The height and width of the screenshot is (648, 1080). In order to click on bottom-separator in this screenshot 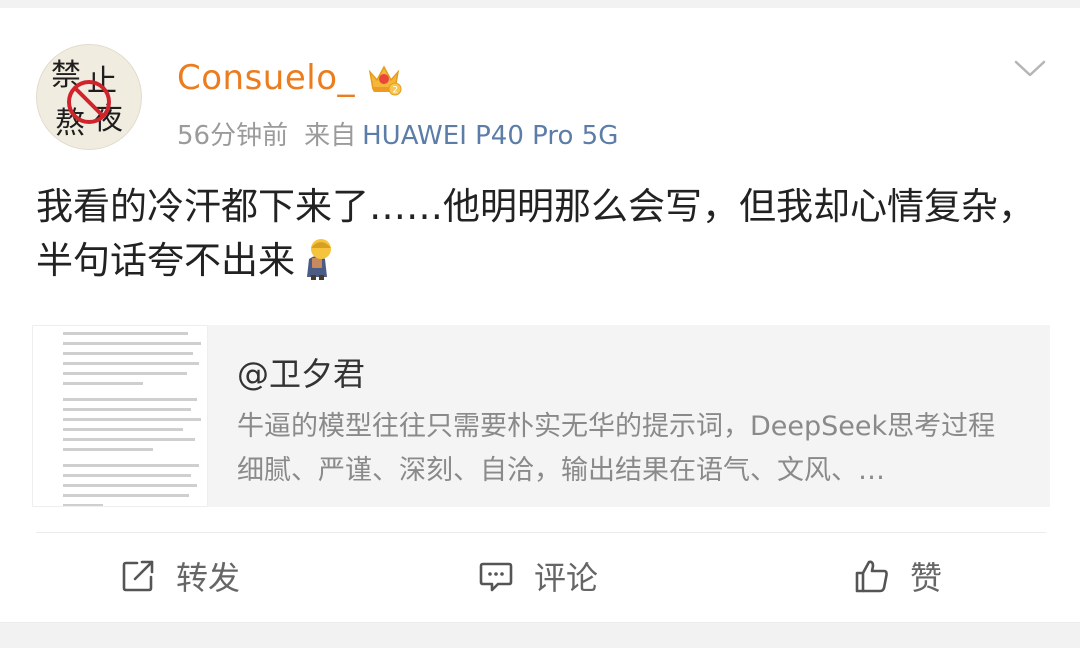, I will do `click(540, 635)`.